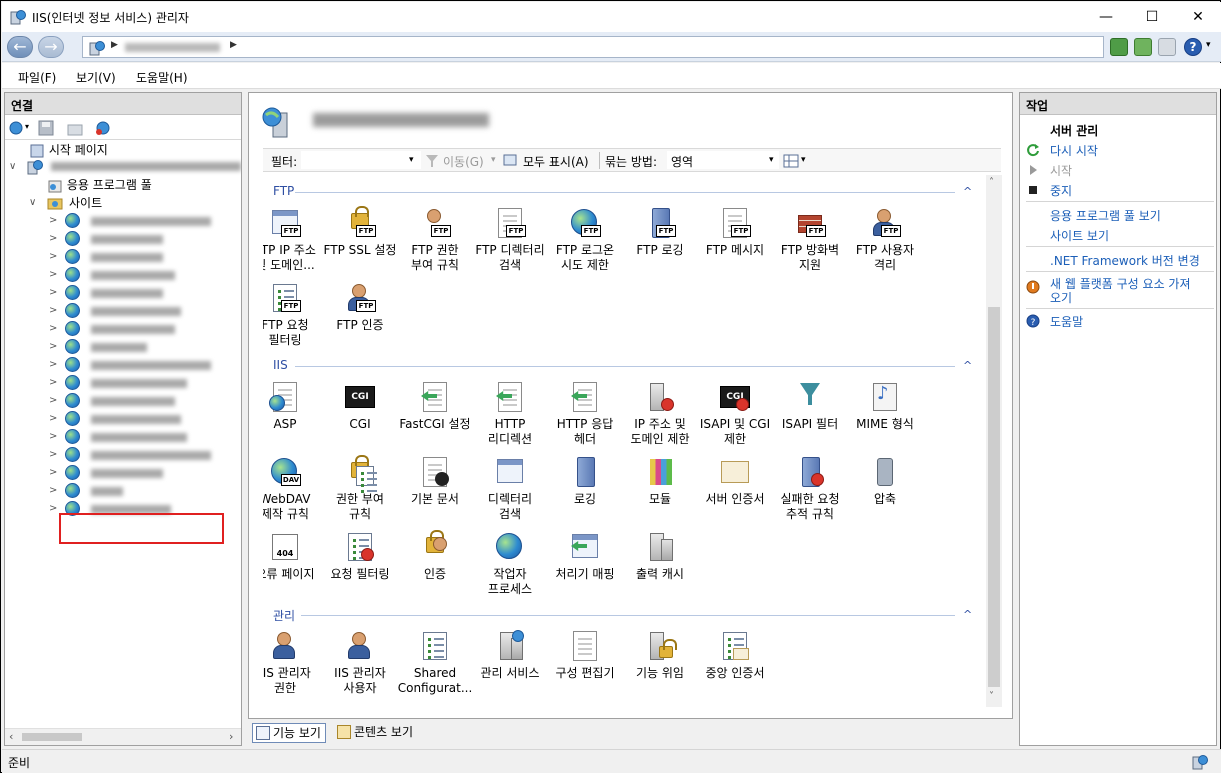 The height and width of the screenshot is (773, 1221). What do you see at coordinates (510, 655) in the screenshot?
I see `feature-management-service: 관리 서비스` at bounding box center [510, 655].